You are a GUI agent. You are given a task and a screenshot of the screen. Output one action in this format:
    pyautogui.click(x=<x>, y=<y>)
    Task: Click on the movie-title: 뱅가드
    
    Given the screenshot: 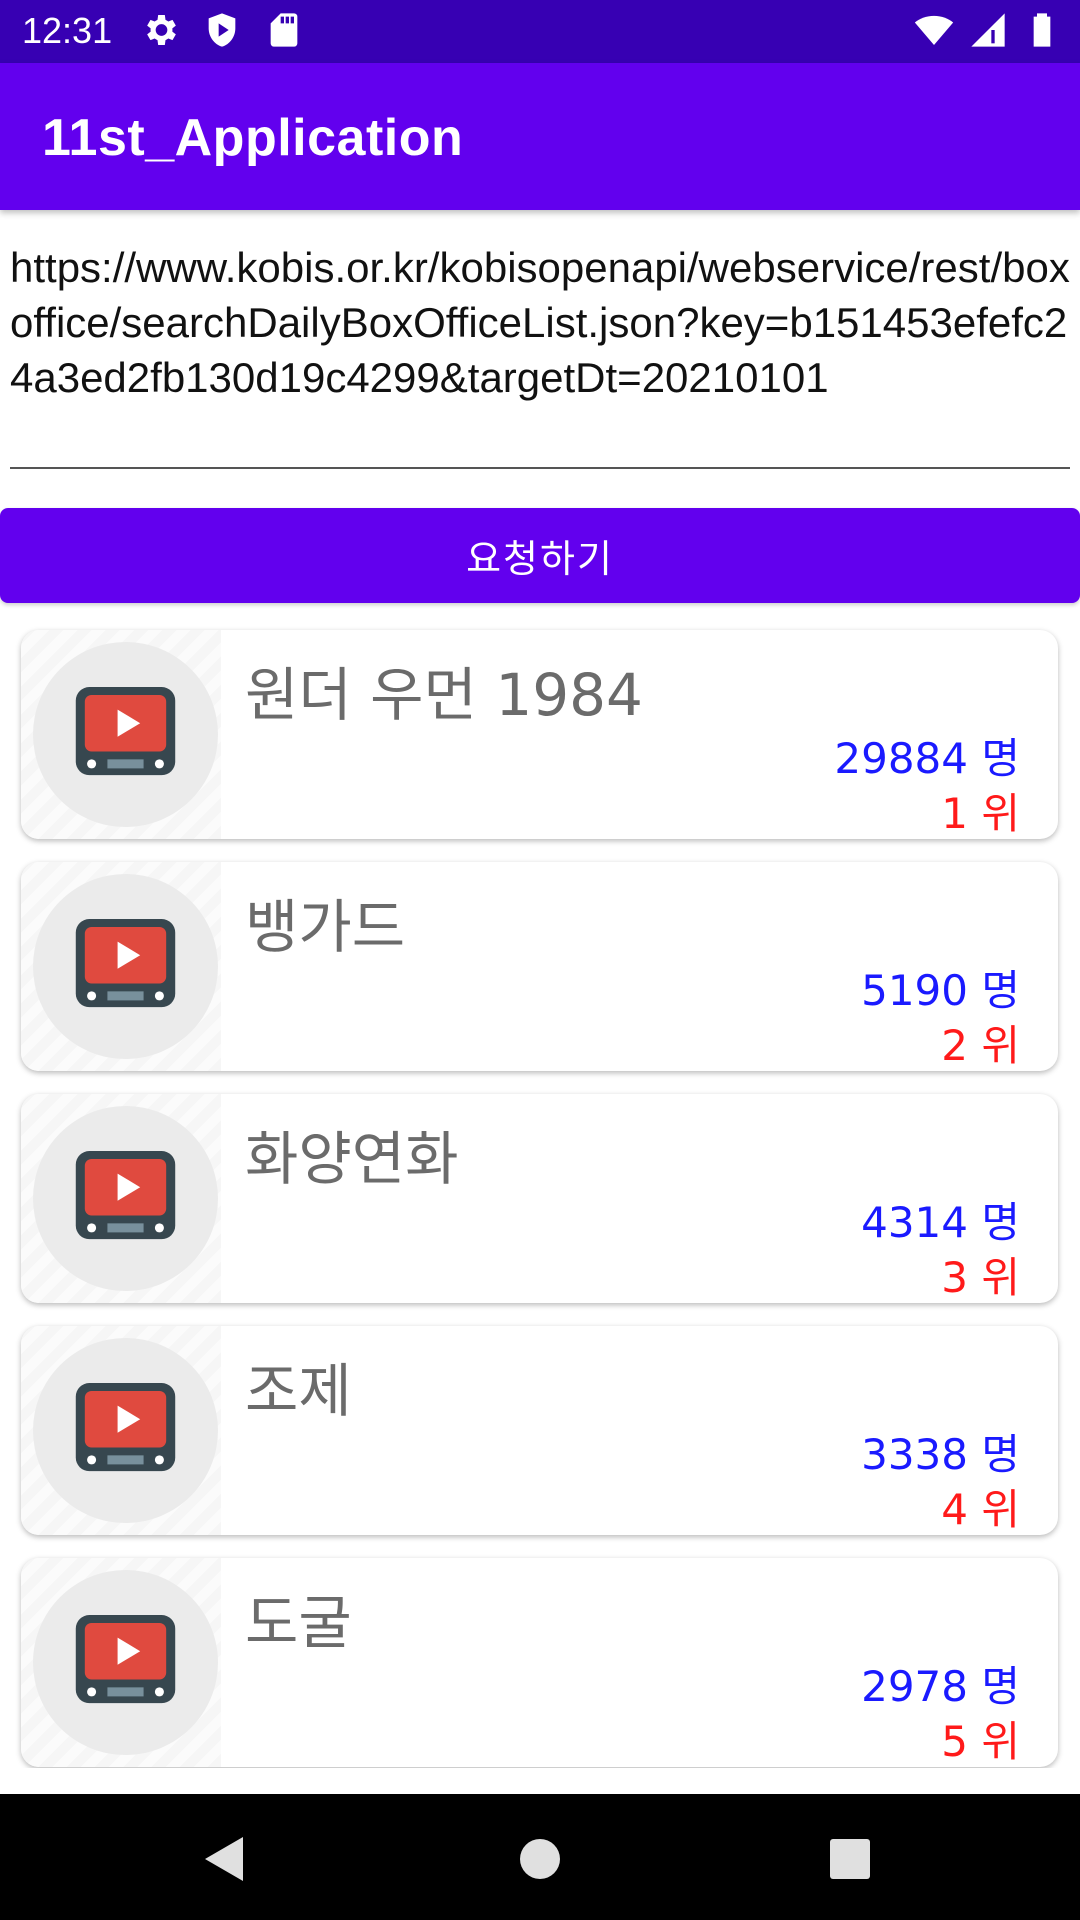 What is the action you would take?
    pyautogui.click(x=325, y=927)
    